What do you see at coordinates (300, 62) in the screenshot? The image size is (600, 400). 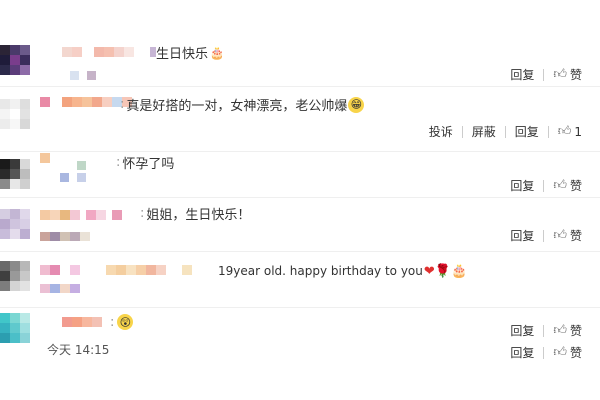 I see `comment-row: 生日快乐 🎂 回复 👍︎ 赞` at bounding box center [300, 62].